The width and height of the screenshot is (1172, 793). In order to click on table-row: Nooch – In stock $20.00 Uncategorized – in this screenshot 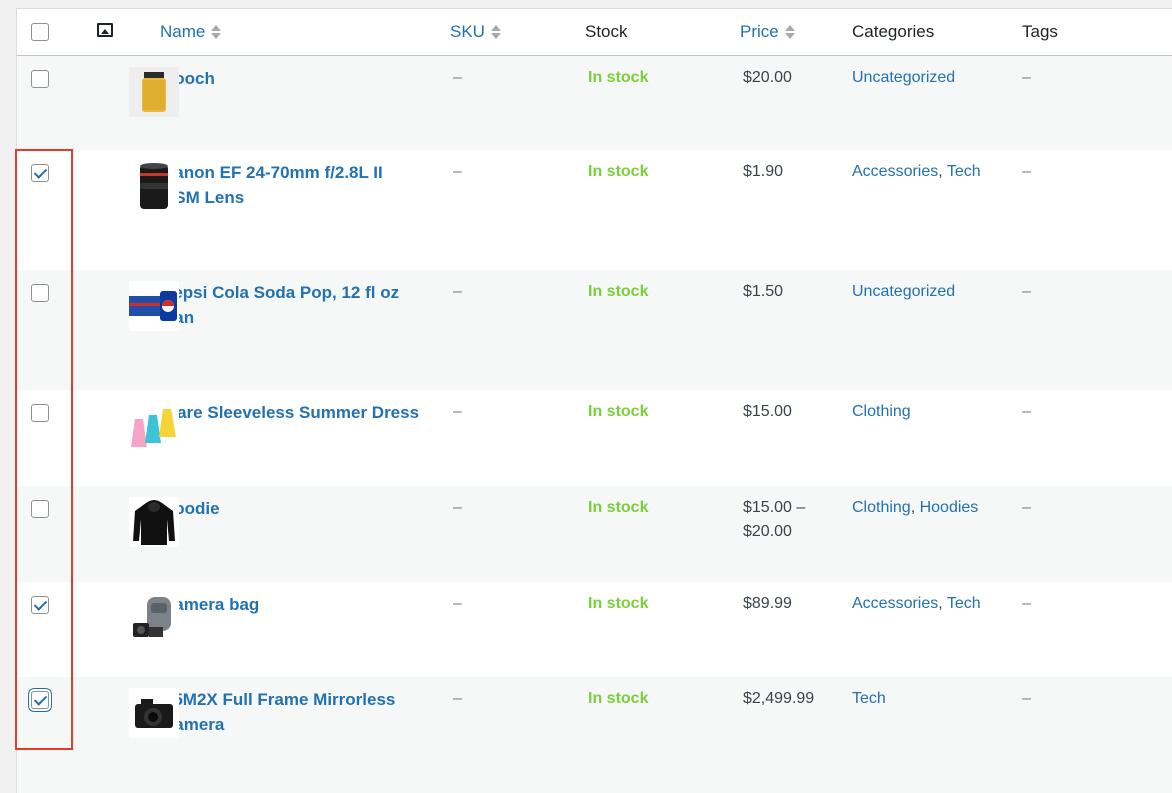, I will do `click(594, 102)`.